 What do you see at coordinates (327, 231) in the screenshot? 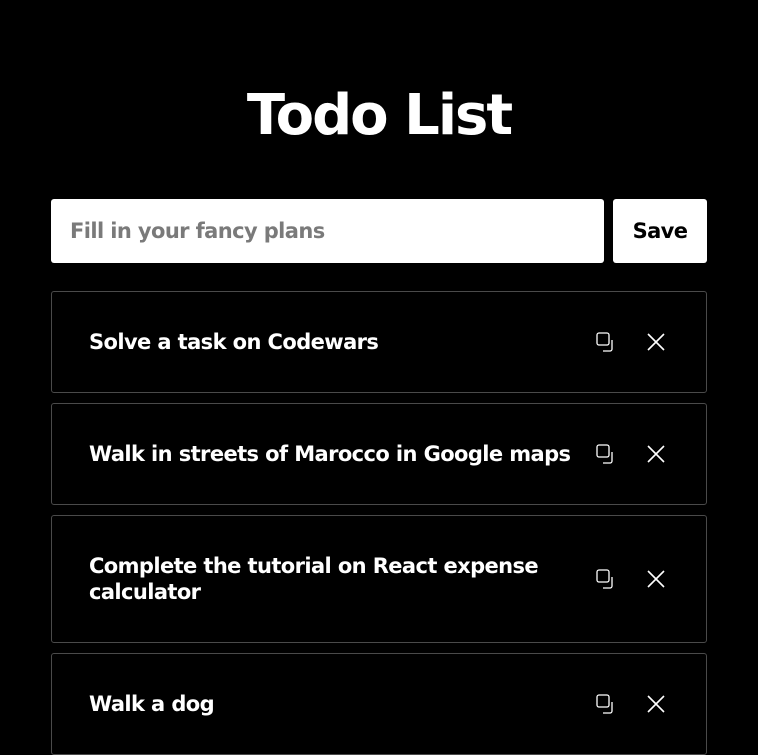
I see `todo-input` at bounding box center [327, 231].